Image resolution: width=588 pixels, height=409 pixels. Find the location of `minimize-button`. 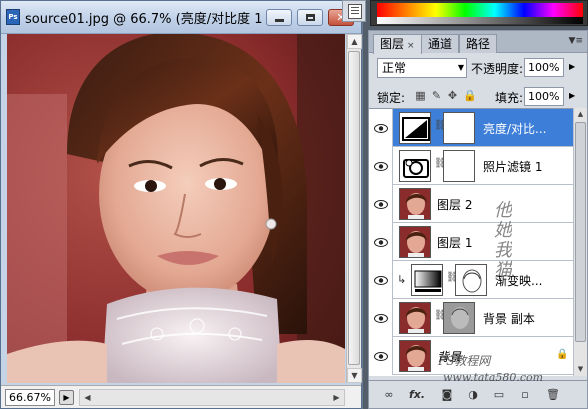

minimize-button is located at coordinates (279, 17).